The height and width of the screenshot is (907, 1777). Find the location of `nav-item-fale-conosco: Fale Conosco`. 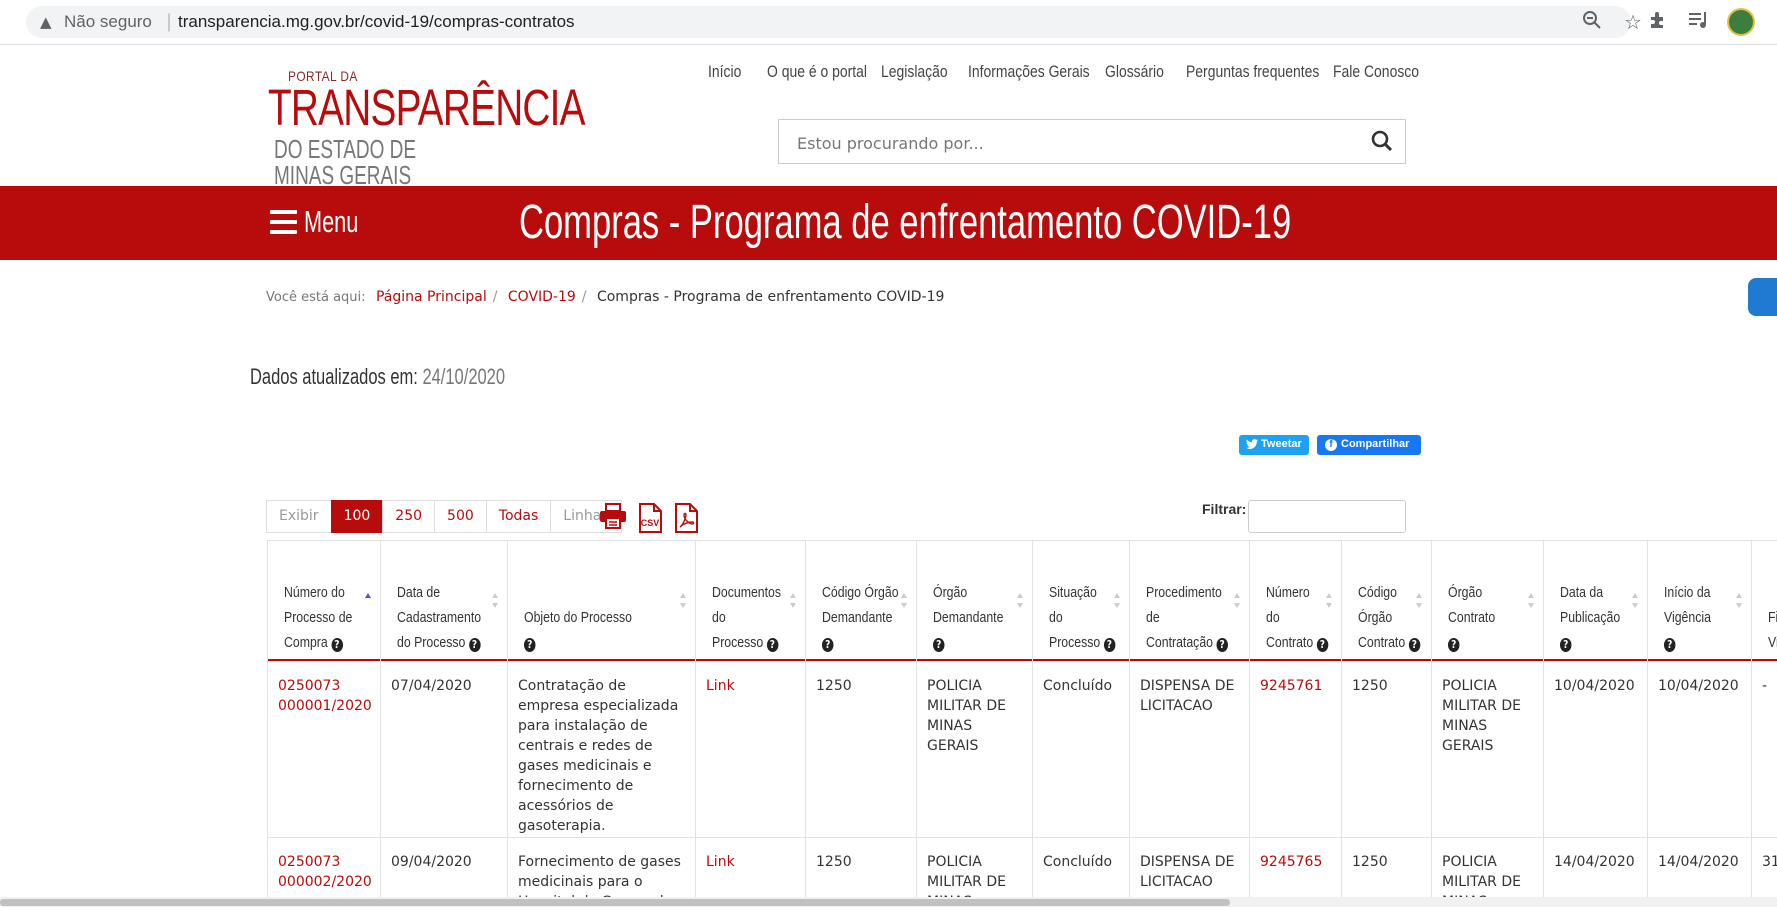

nav-item-fale-conosco: Fale Conosco is located at coordinates (1376, 72).